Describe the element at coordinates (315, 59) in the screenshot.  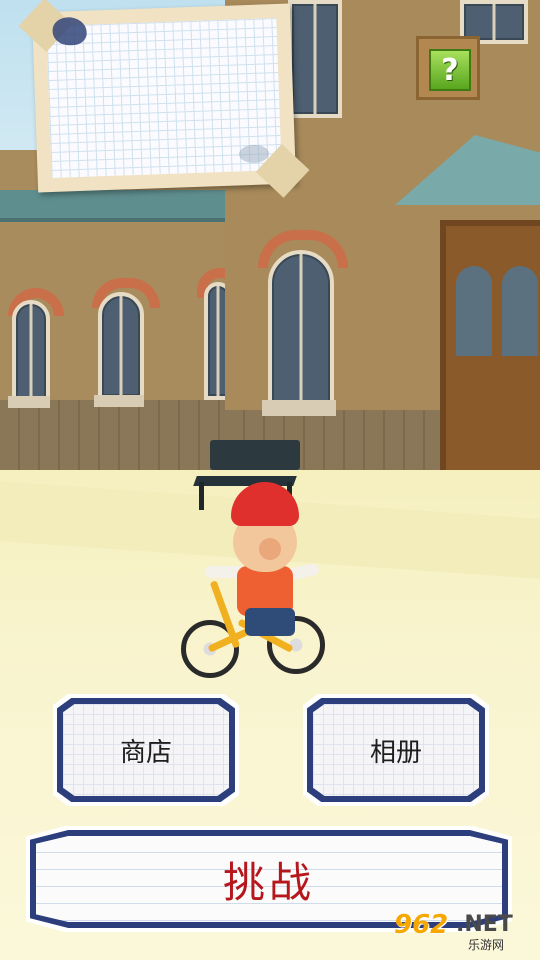
I see `upper-window` at that location.